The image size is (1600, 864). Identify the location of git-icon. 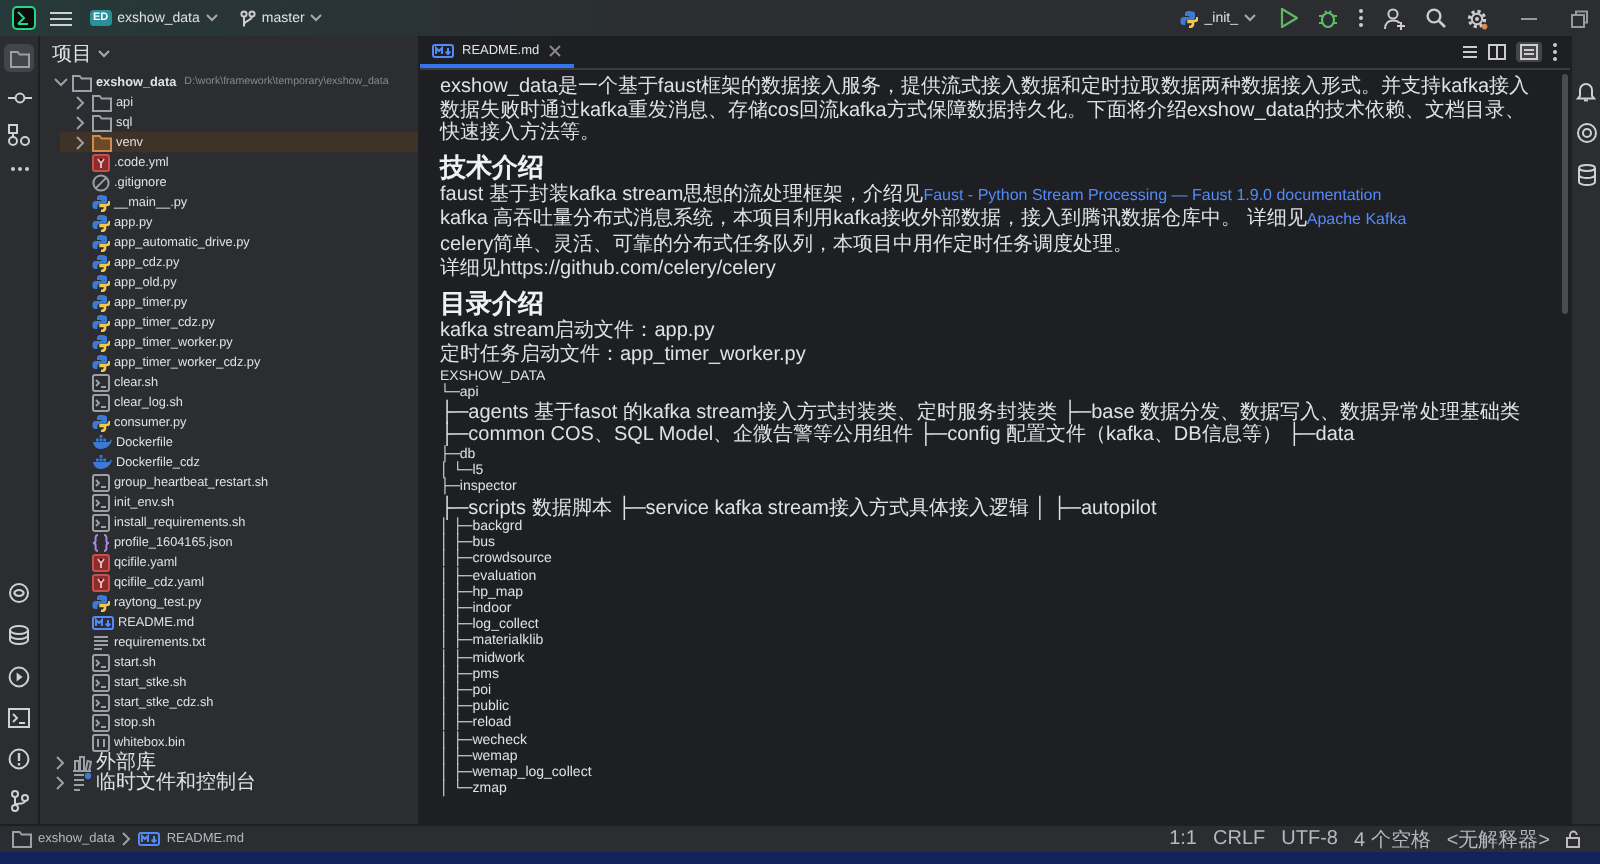
(19, 801).